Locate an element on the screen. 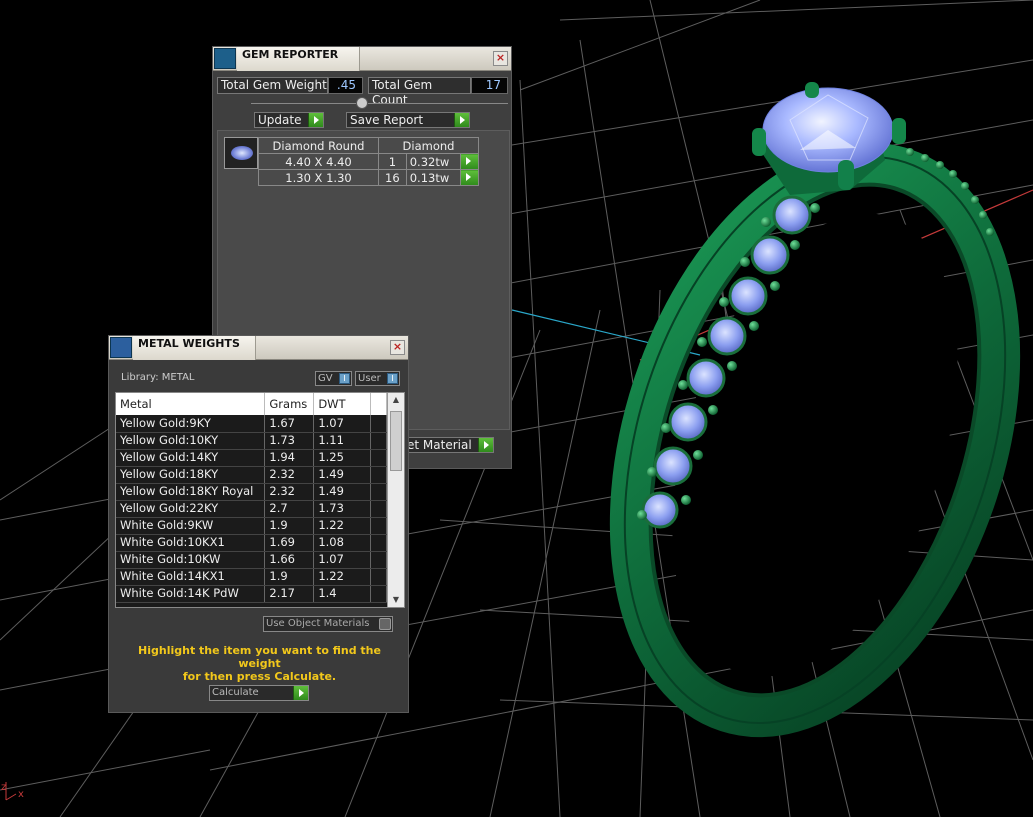  use-object-materials-label: Use Object Materials is located at coordinates (318, 623).